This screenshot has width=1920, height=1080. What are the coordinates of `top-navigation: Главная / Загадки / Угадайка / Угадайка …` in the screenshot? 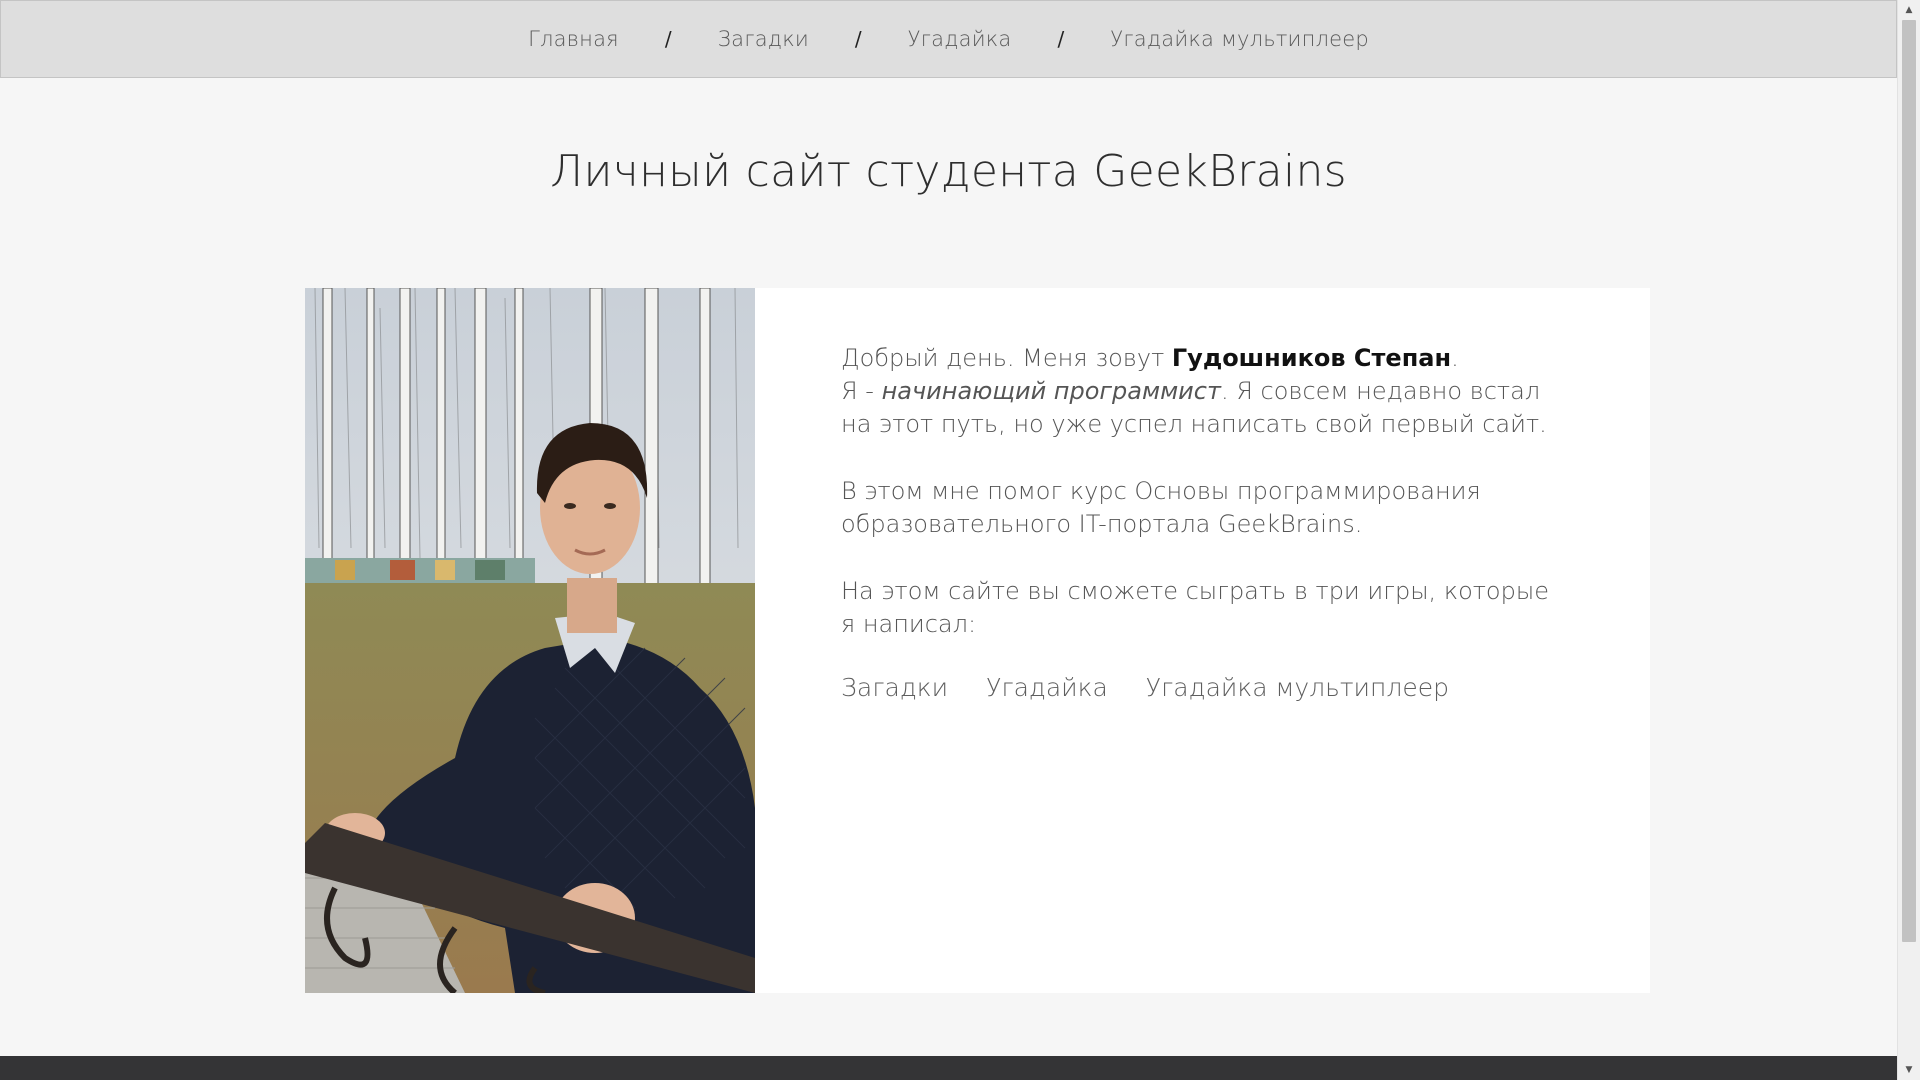 It's located at (948, 39).